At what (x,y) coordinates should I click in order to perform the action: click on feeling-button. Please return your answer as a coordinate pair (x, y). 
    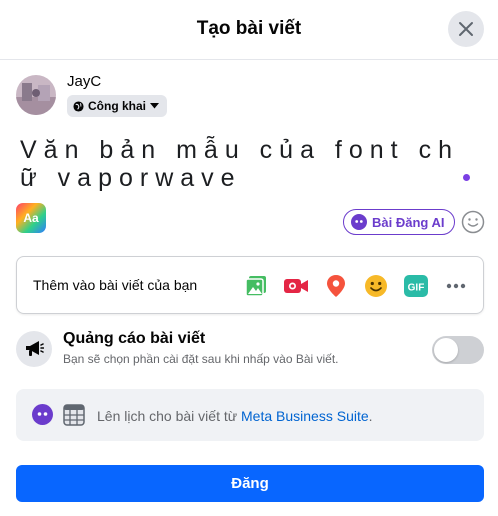
    Looking at the image, I should click on (376, 286).